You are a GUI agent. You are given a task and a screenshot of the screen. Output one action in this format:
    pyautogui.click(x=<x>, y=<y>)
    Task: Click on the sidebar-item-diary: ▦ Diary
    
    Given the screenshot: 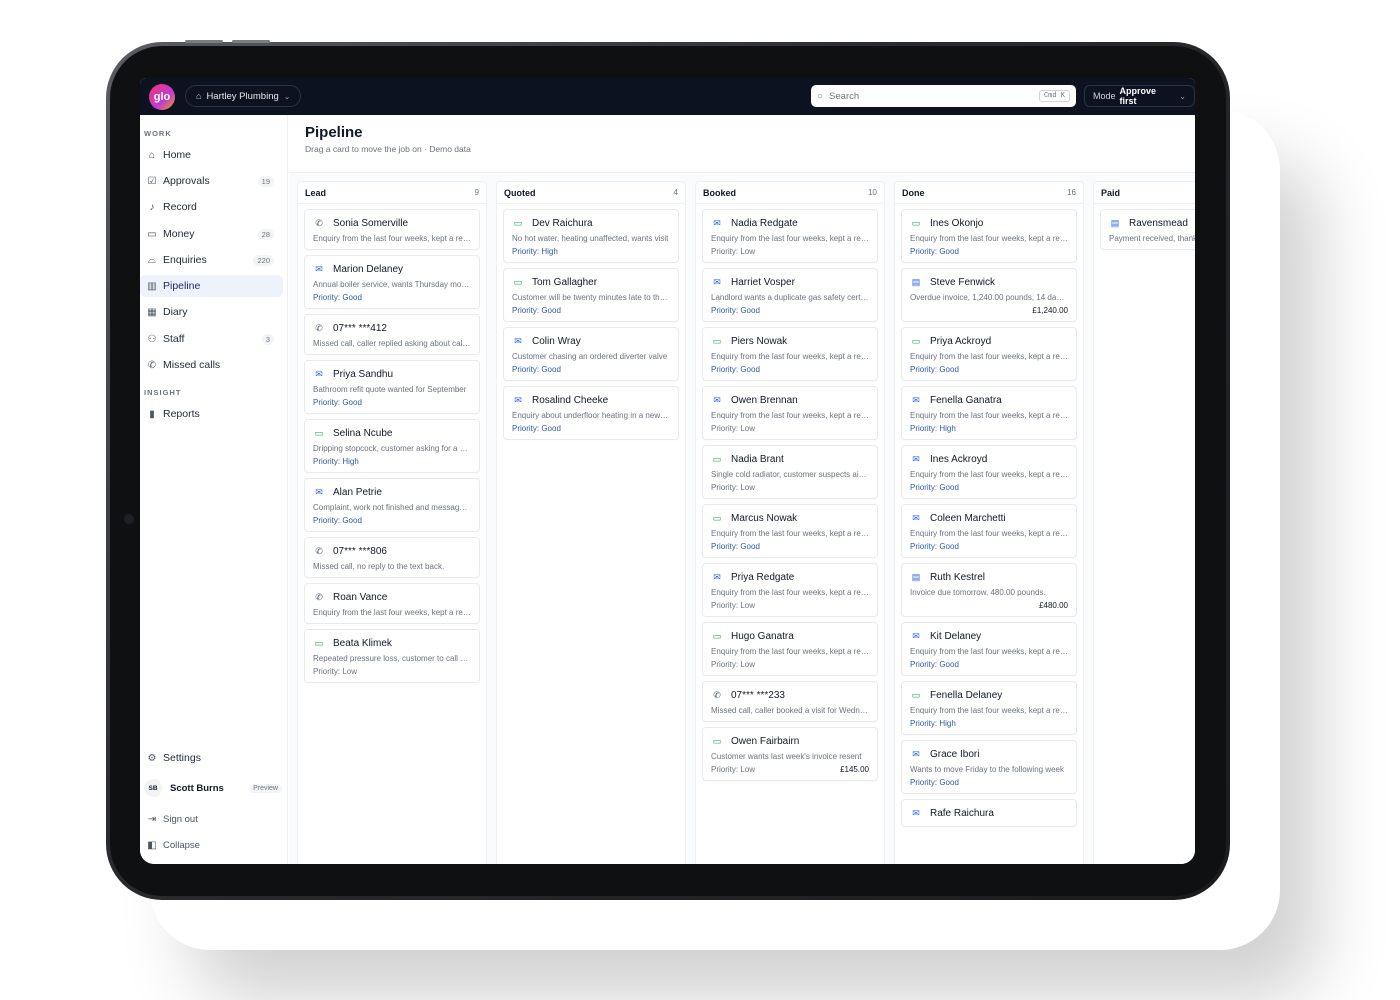 What is the action you would take?
    pyautogui.click(x=211, y=312)
    